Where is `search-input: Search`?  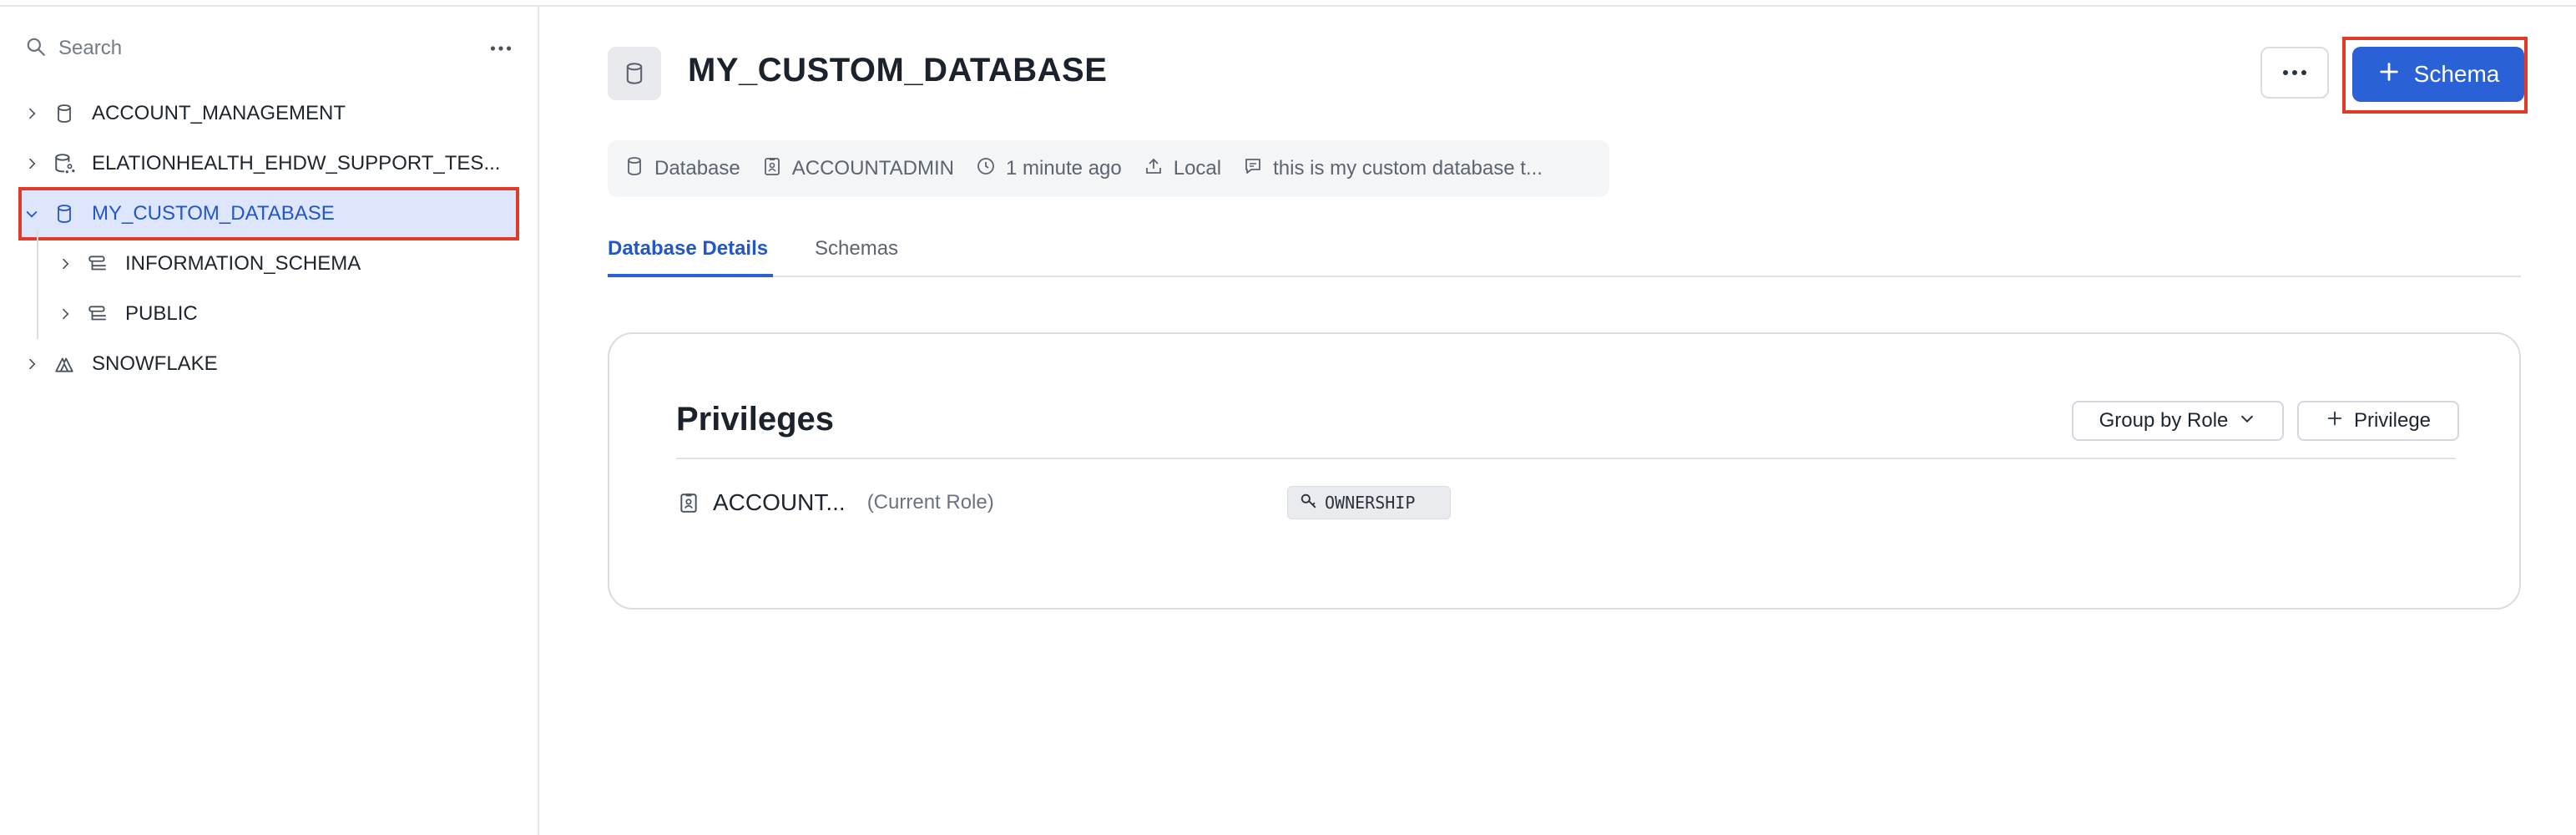
search-input: Search is located at coordinates (271, 48).